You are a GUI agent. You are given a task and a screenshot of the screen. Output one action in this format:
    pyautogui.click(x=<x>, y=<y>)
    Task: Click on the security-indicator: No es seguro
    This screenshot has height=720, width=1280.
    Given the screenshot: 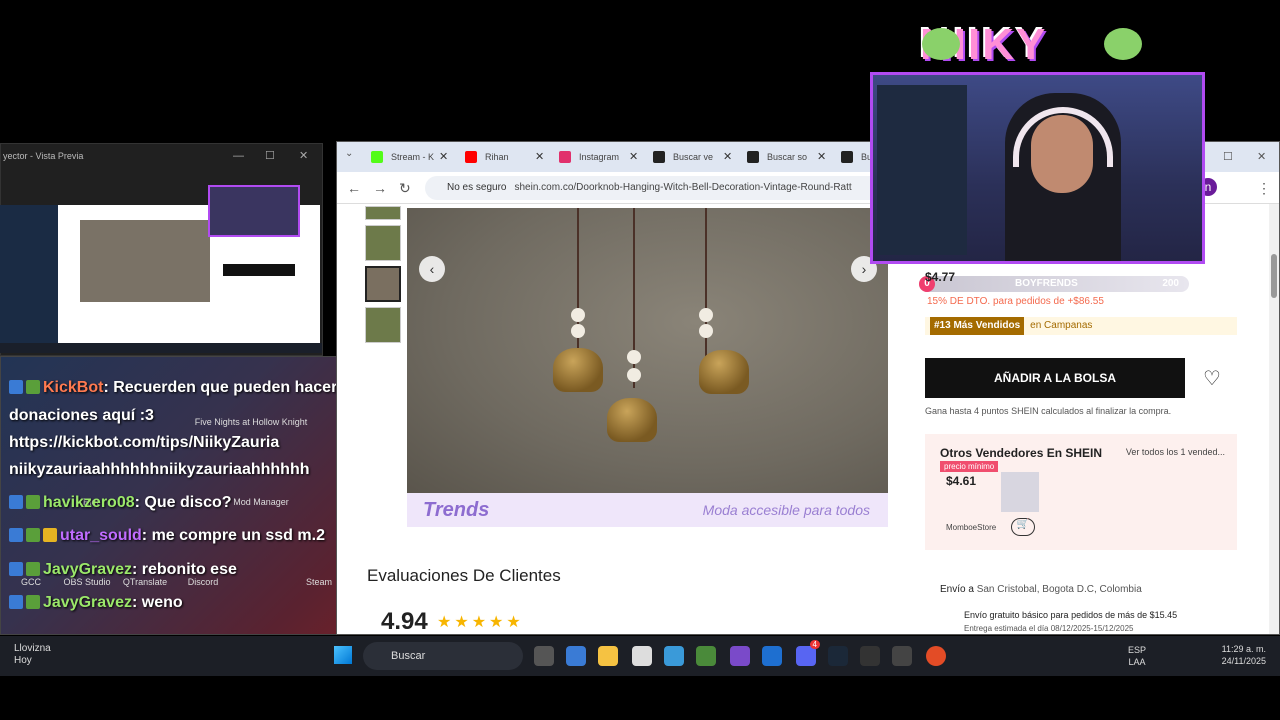 What is the action you would take?
    pyautogui.click(x=465, y=187)
    